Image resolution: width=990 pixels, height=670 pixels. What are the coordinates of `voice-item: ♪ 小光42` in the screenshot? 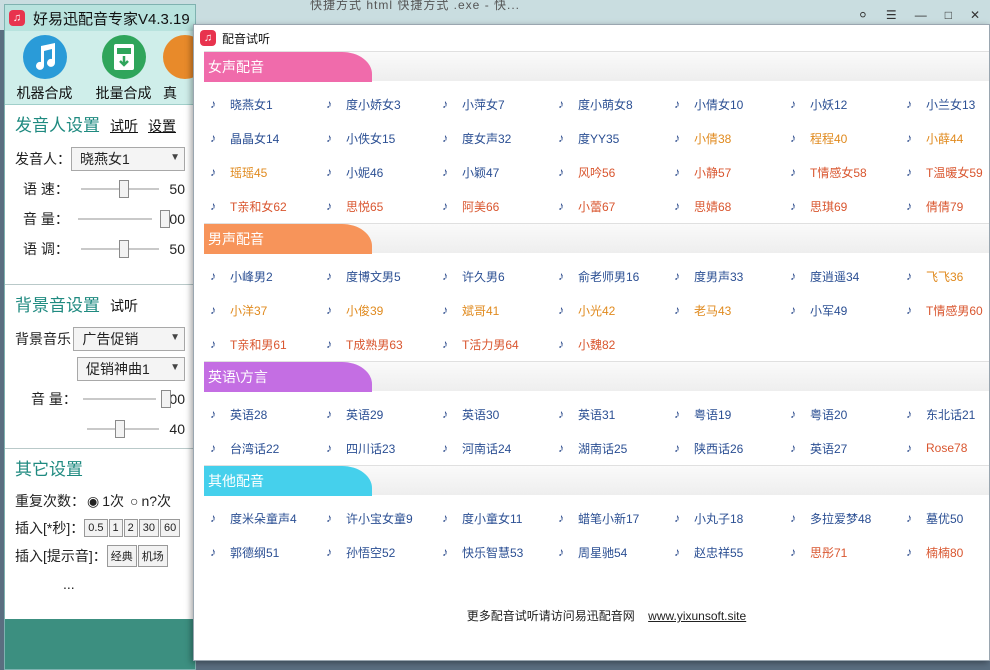 It's located at (610, 310).